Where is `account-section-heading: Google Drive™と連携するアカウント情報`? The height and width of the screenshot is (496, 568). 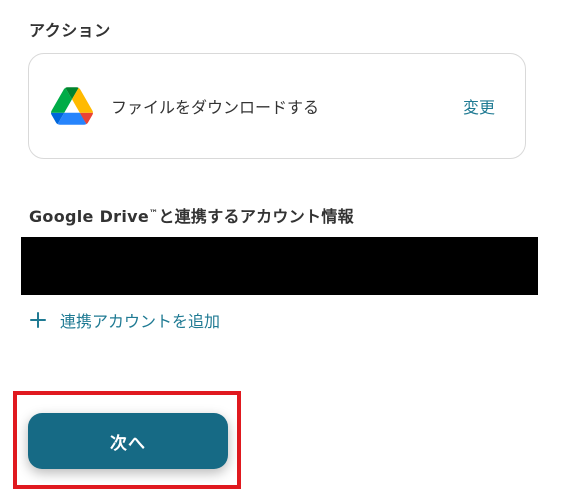 account-section-heading: Google Drive™と連携するアカウント情報 is located at coordinates (191, 215).